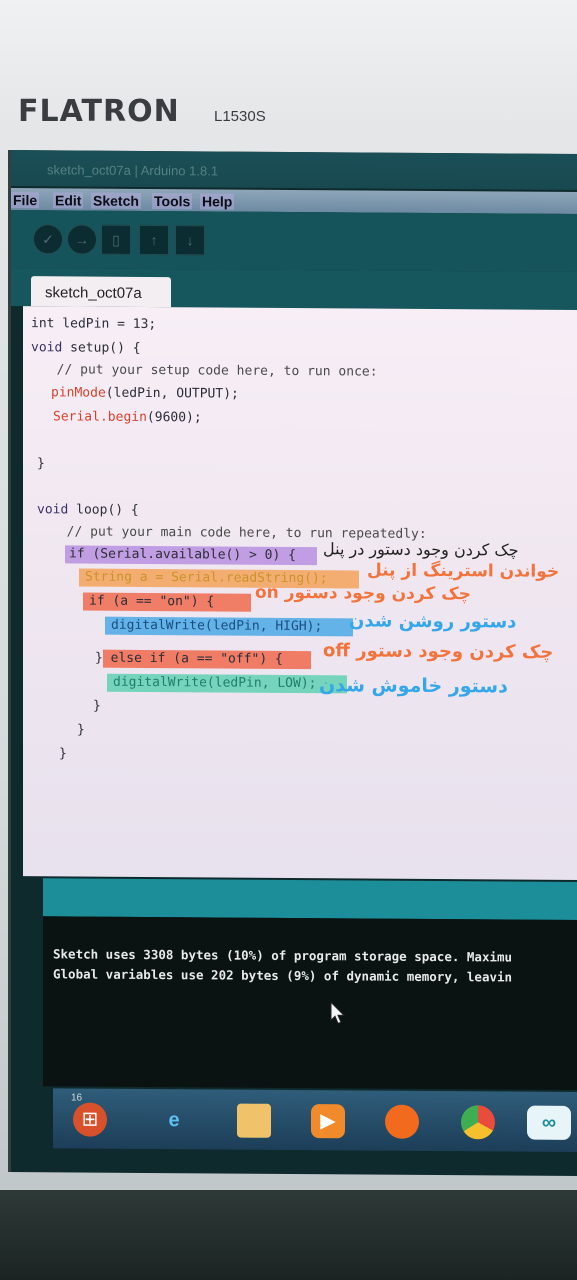 Image resolution: width=577 pixels, height=1280 pixels. I want to click on code-line-2: void setup() {, so click(86, 348).